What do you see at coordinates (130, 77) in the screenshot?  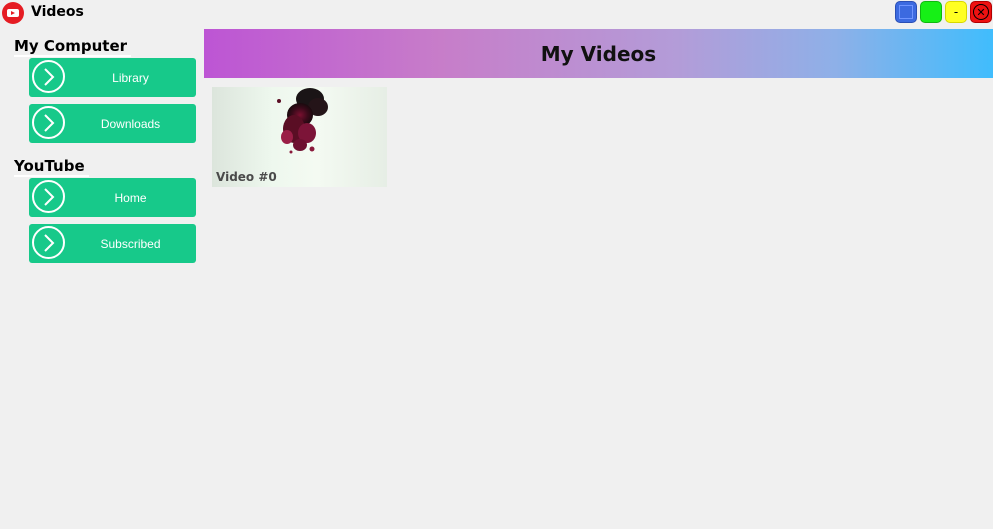 I see `sidebar-item-label: Library` at bounding box center [130, 77].